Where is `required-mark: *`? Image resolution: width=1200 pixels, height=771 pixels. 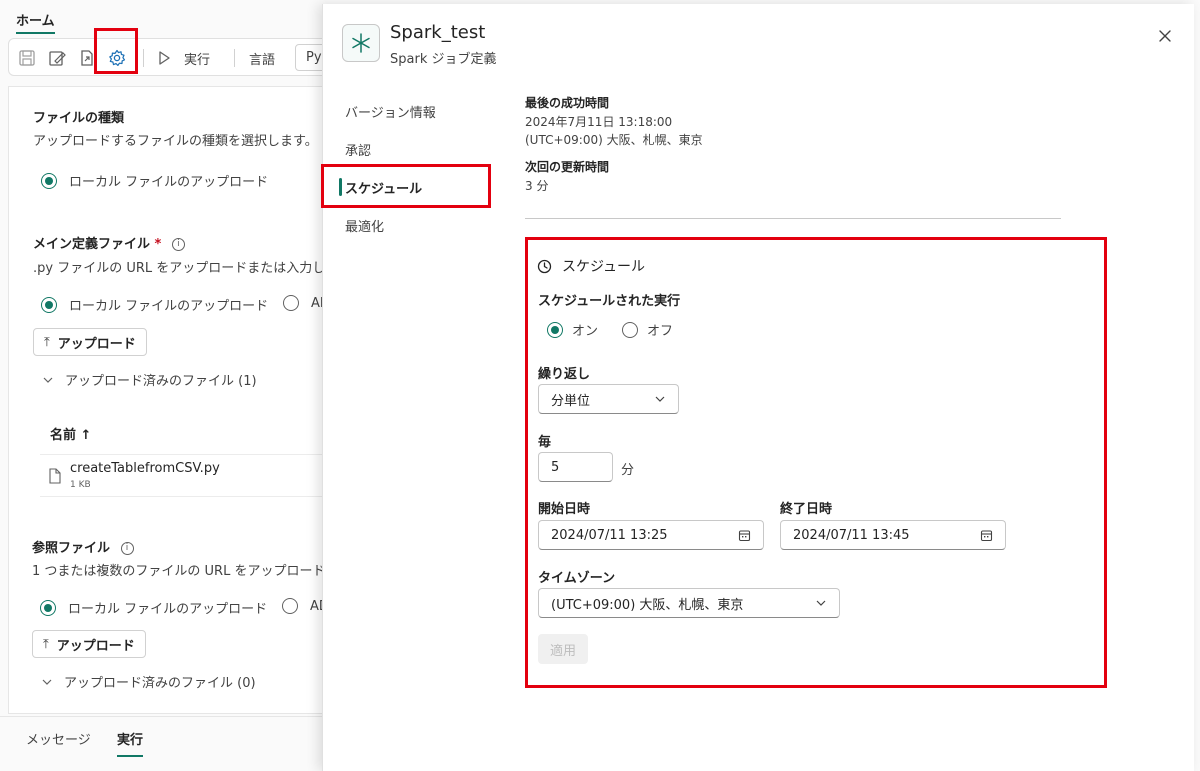 required-mark: * is located at coordinates (158, 244).